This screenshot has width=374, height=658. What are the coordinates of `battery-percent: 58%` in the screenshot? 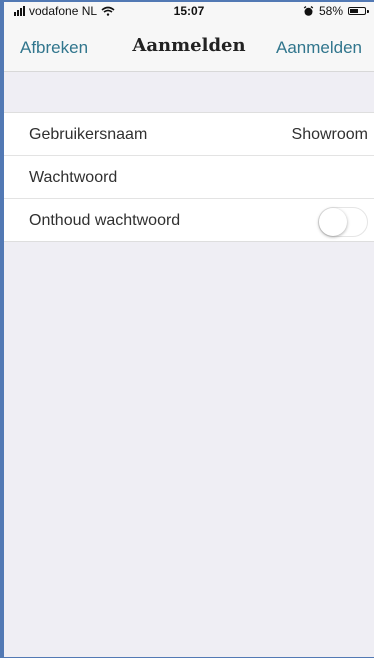 It's located at (330, 11).